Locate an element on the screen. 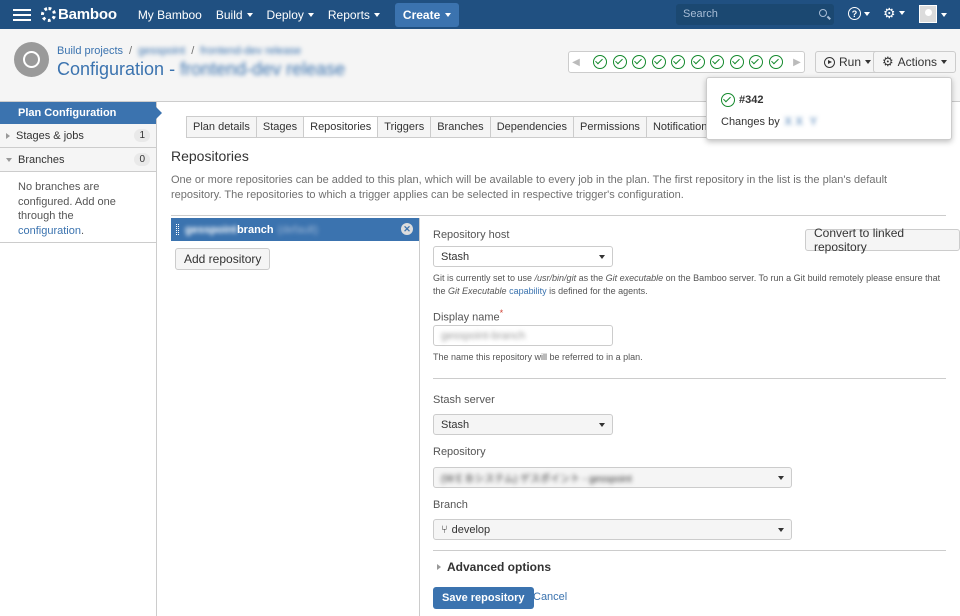  chevron-right-icon: ▶ is located at coordinates (797, 62).